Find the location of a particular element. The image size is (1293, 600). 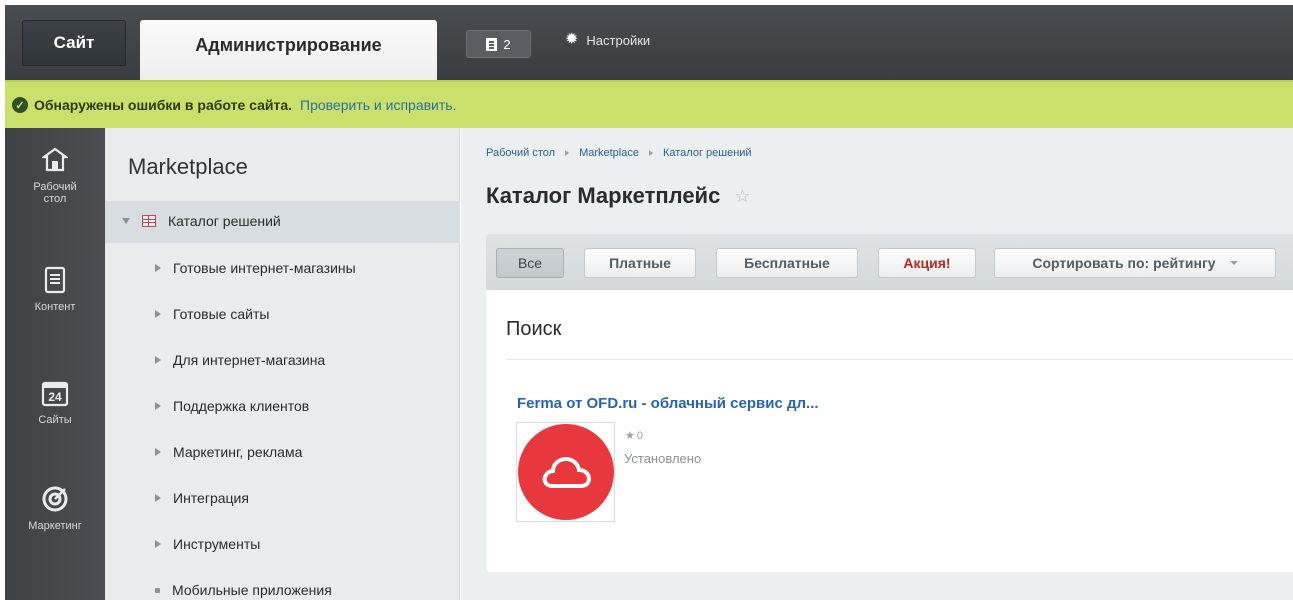

breadcrumb: Рабочий стол Marketplace Каталог решений is located at coordinates (619, 153).